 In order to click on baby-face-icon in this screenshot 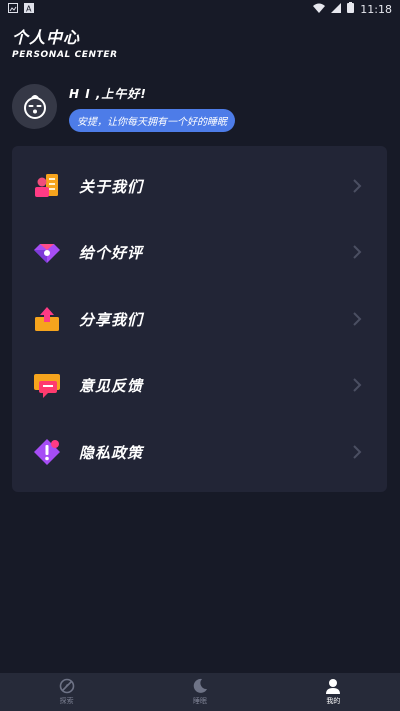, I will do `click(34, 106)`.